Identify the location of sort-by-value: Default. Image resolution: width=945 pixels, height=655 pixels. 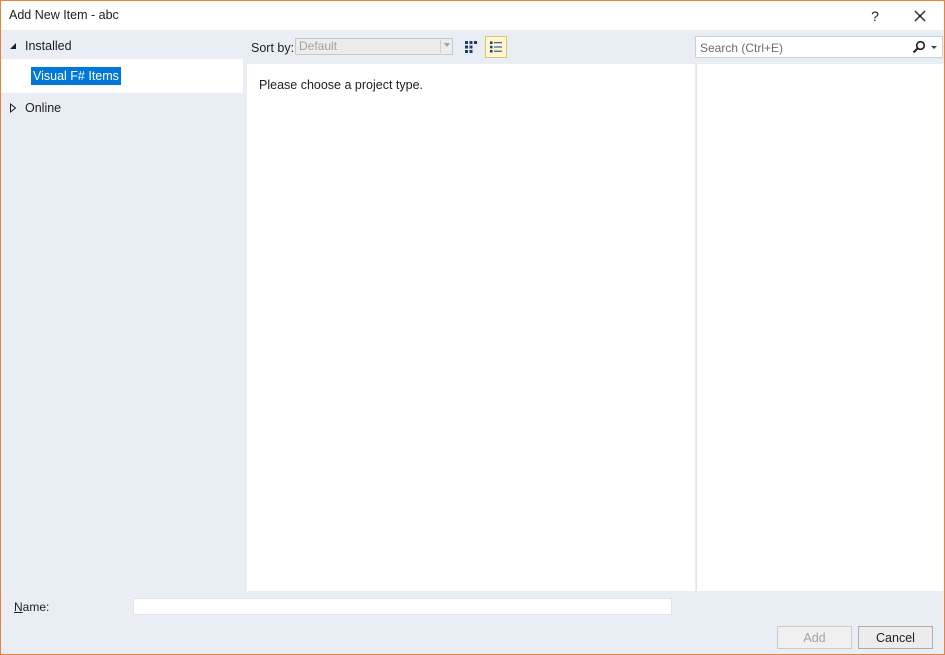
(318, 46).